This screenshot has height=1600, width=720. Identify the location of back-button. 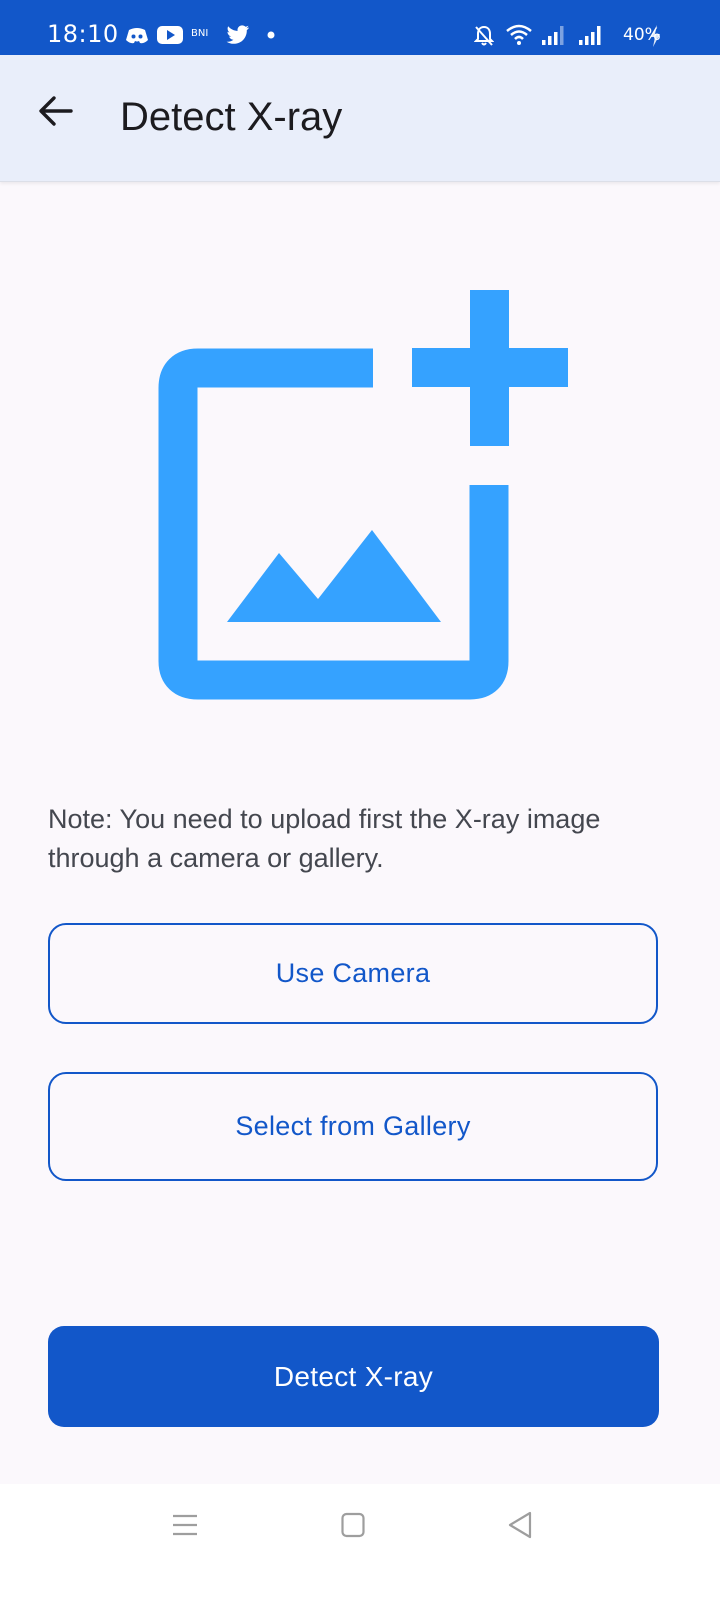
(56, 111).